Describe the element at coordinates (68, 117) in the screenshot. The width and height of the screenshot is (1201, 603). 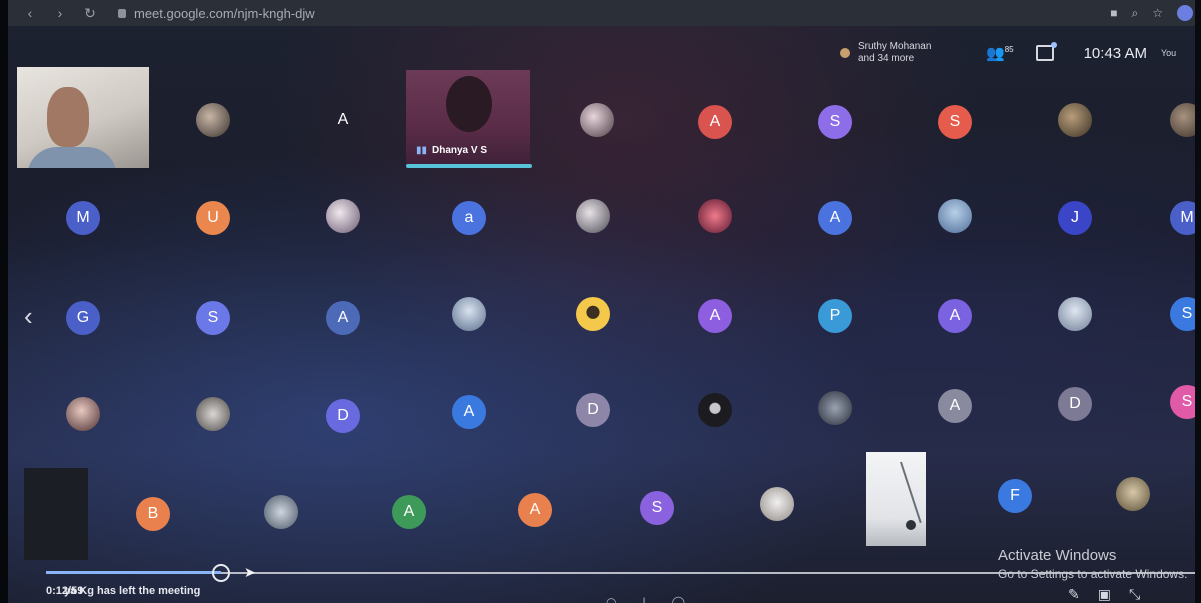
I see `person-face` at that location.